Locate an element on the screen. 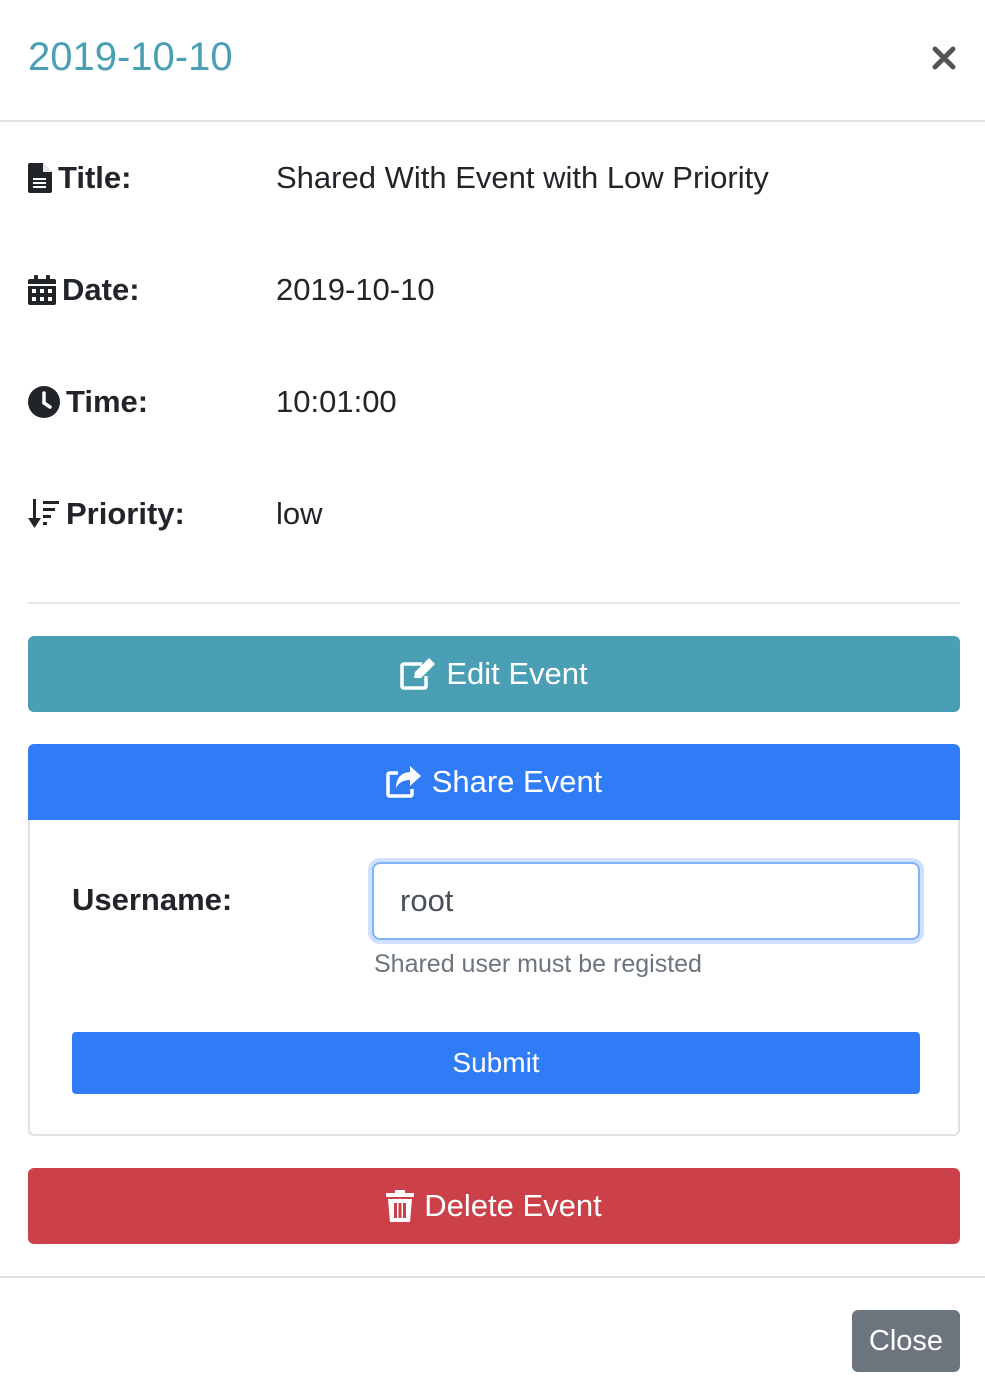  priority-label: Priority: is located at coordinates (125, 513).